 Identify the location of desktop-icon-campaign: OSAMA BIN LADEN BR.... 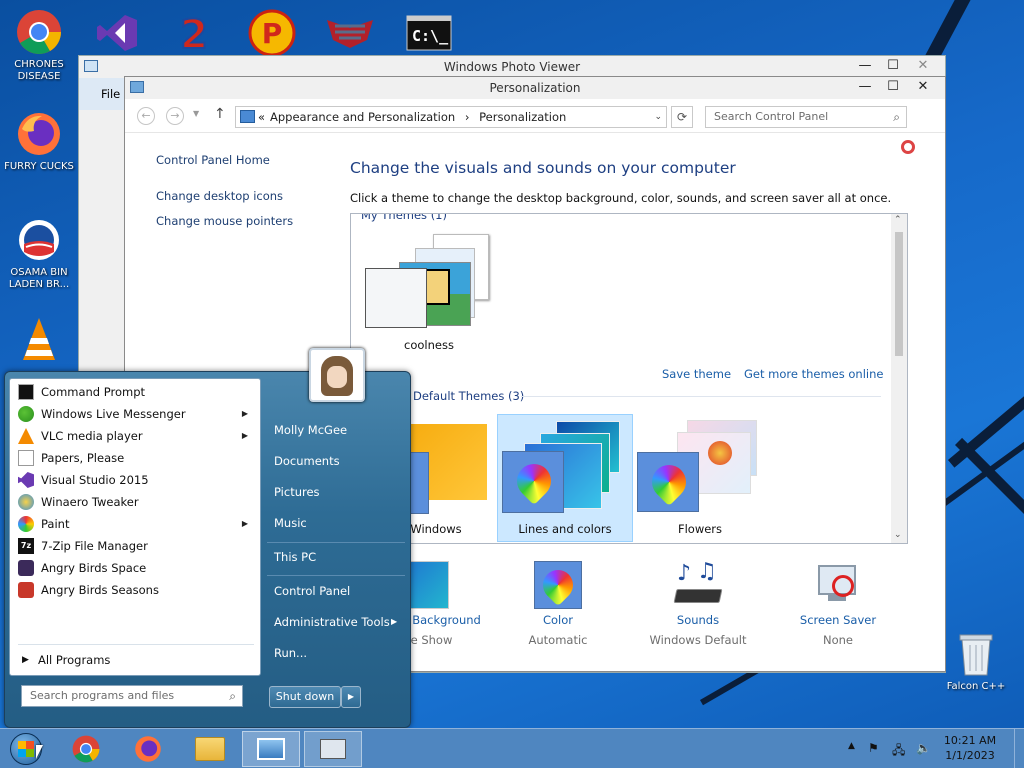
(39, 253).